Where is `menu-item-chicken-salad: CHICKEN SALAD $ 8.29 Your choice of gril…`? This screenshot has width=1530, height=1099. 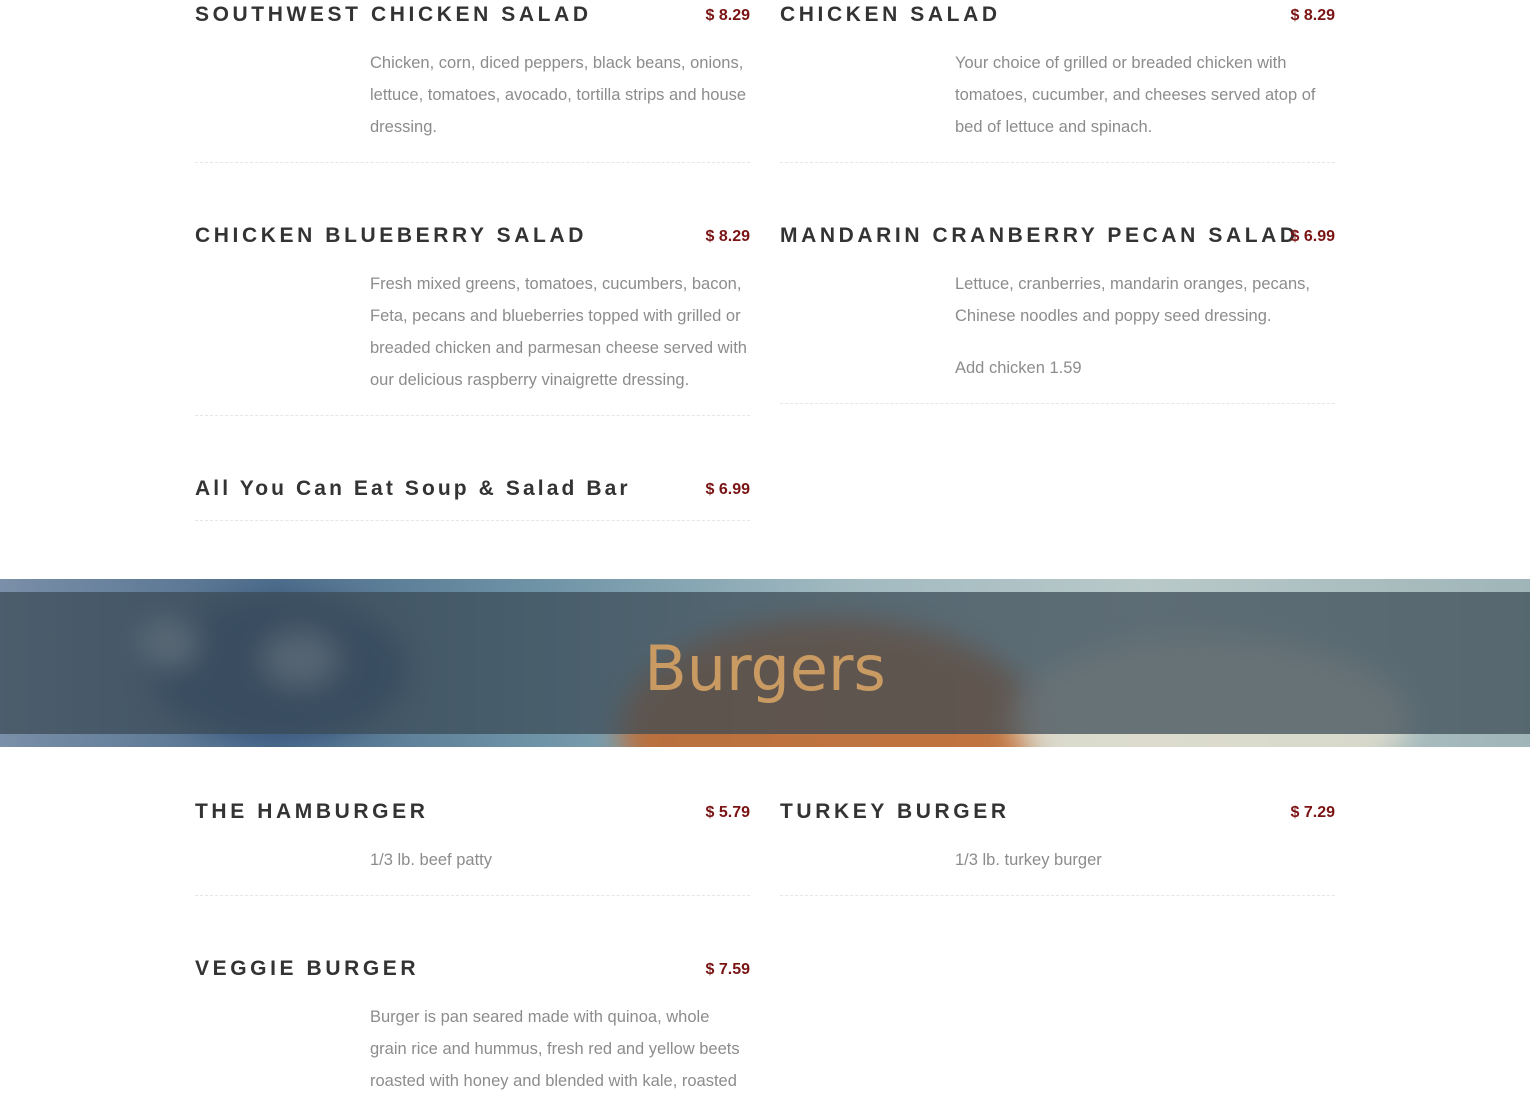
menu-item-chicken-salad: CHICKEN SALAD $ 8.29 Your choice of gril… is located at coordinates (1057, 71).